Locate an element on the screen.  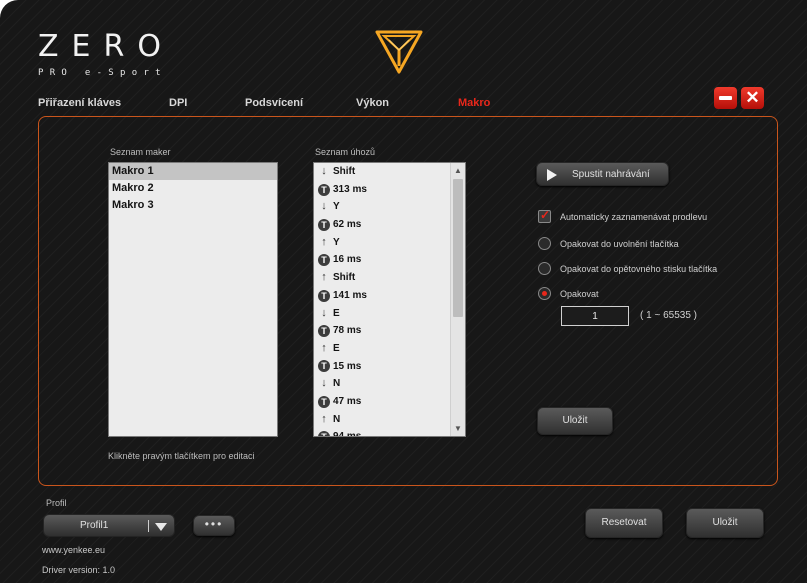
keystroke-item: ↑ Shift is located at coordinates (389, 278).